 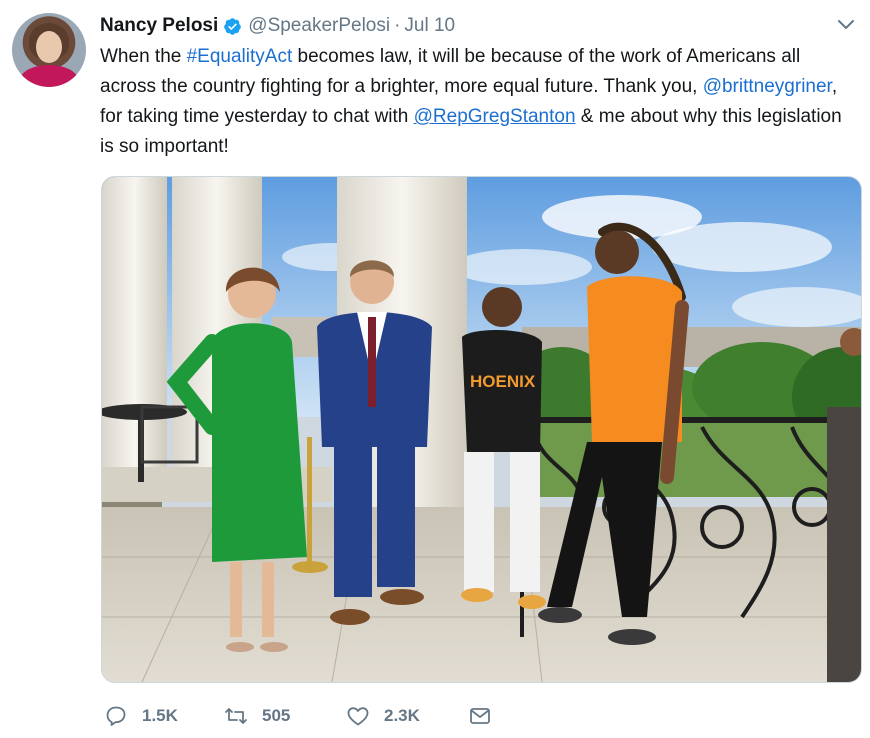 I want to click on reply-count: 1.5K, so click(x=160, y=715).